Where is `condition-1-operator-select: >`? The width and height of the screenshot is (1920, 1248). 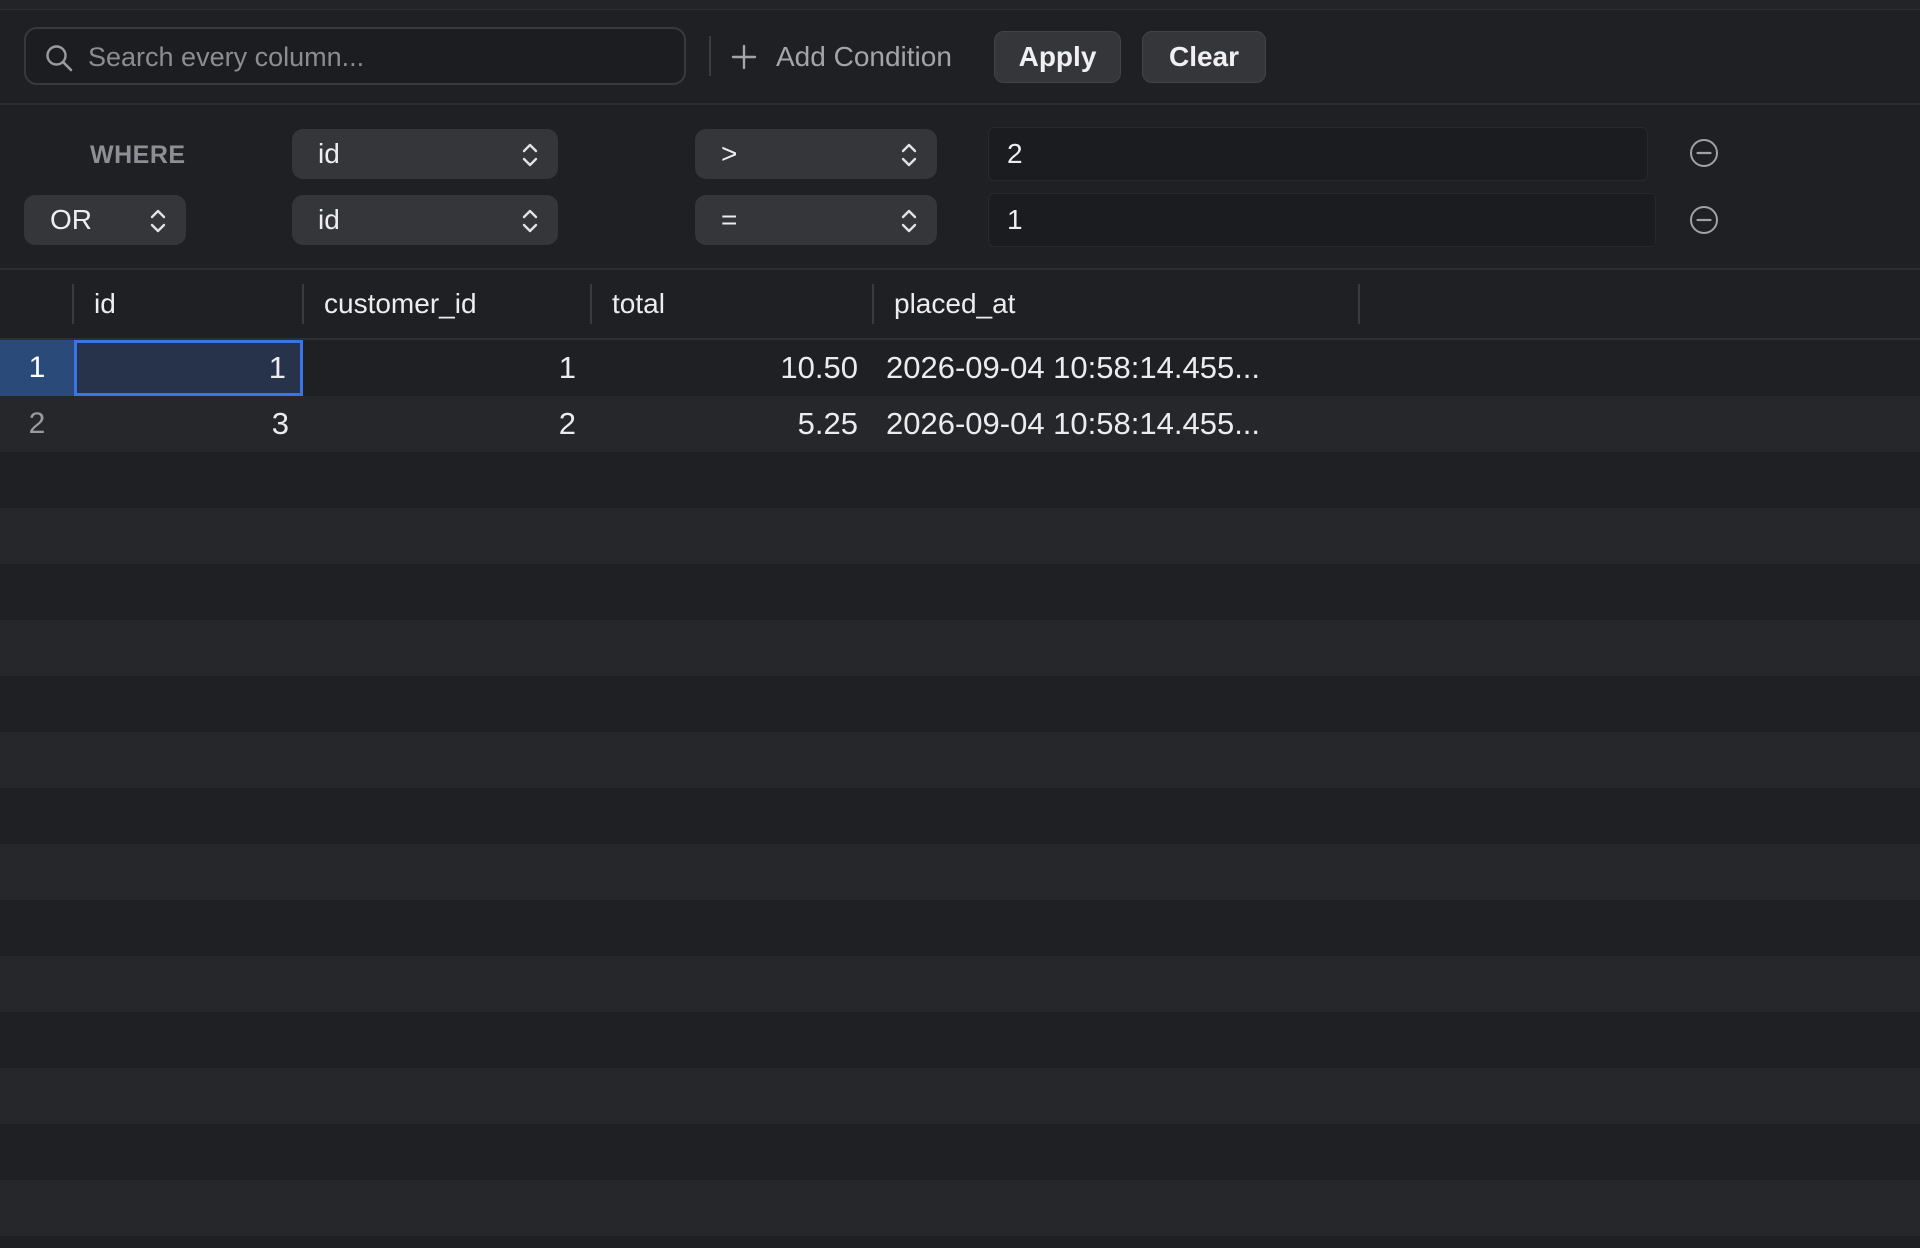 condition-1-operator-select: > is located at coordinates (816, 154).